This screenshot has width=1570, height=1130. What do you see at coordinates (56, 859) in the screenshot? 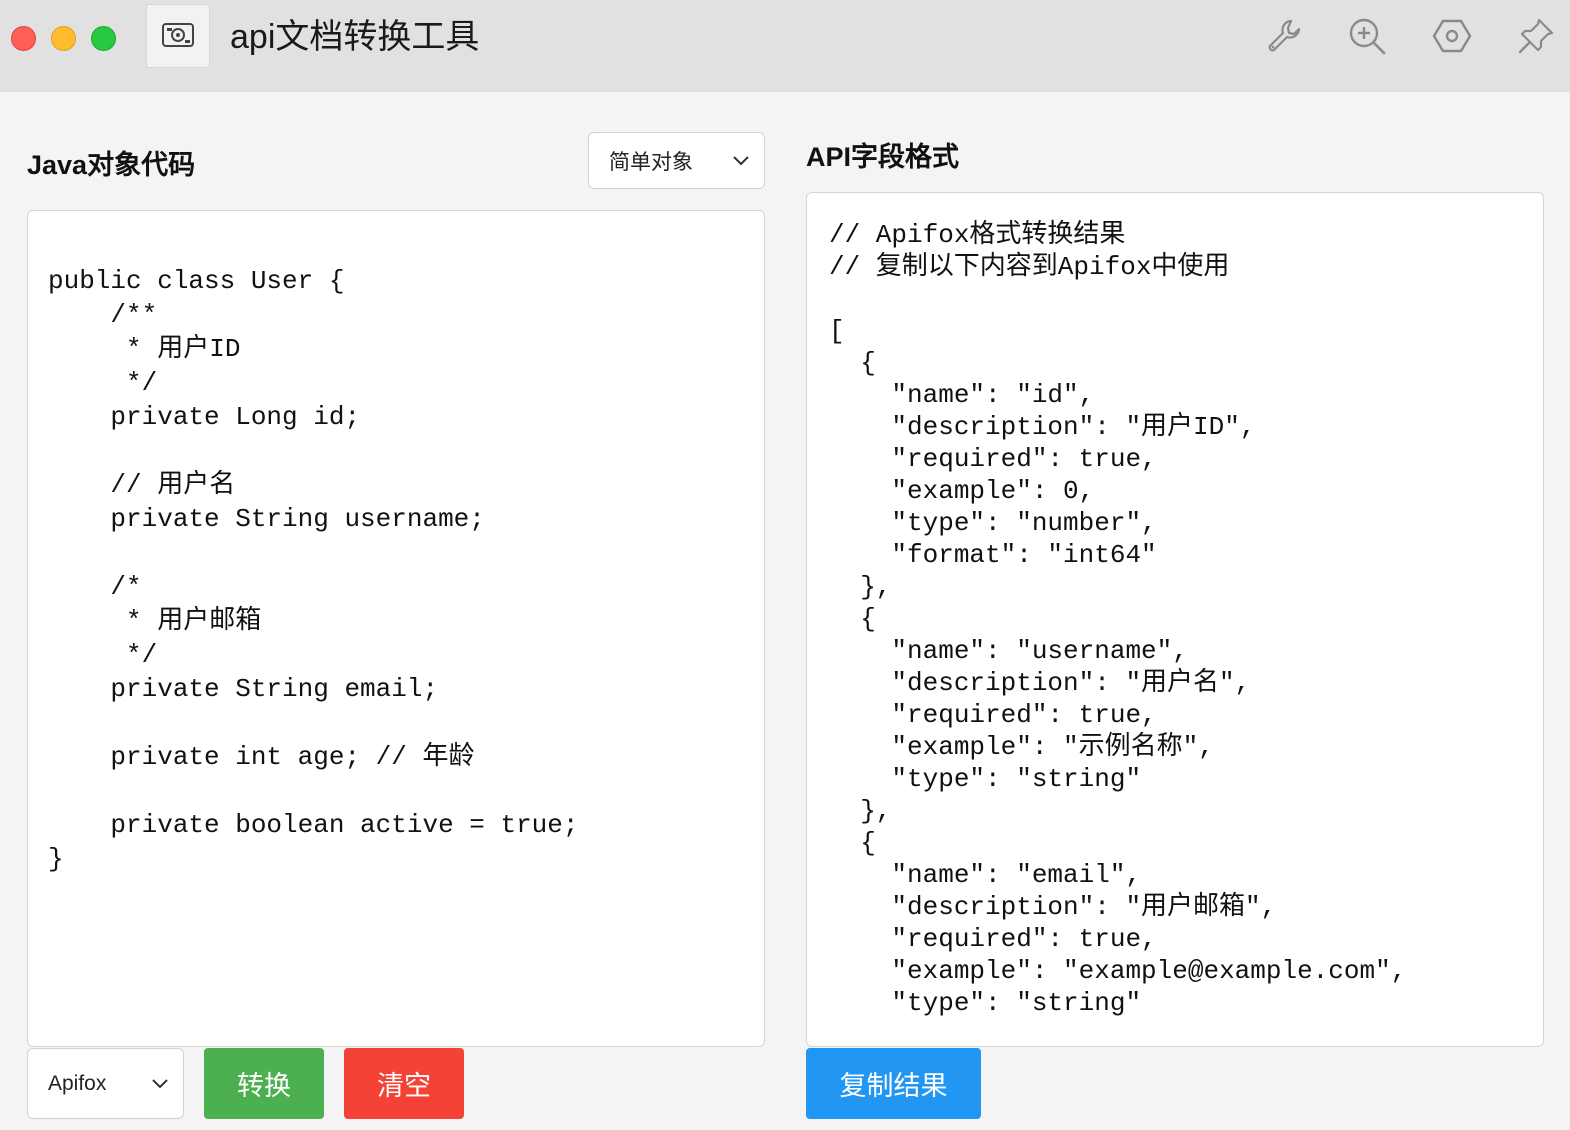
I see `code-line: }` at bounding box center [56, 859].